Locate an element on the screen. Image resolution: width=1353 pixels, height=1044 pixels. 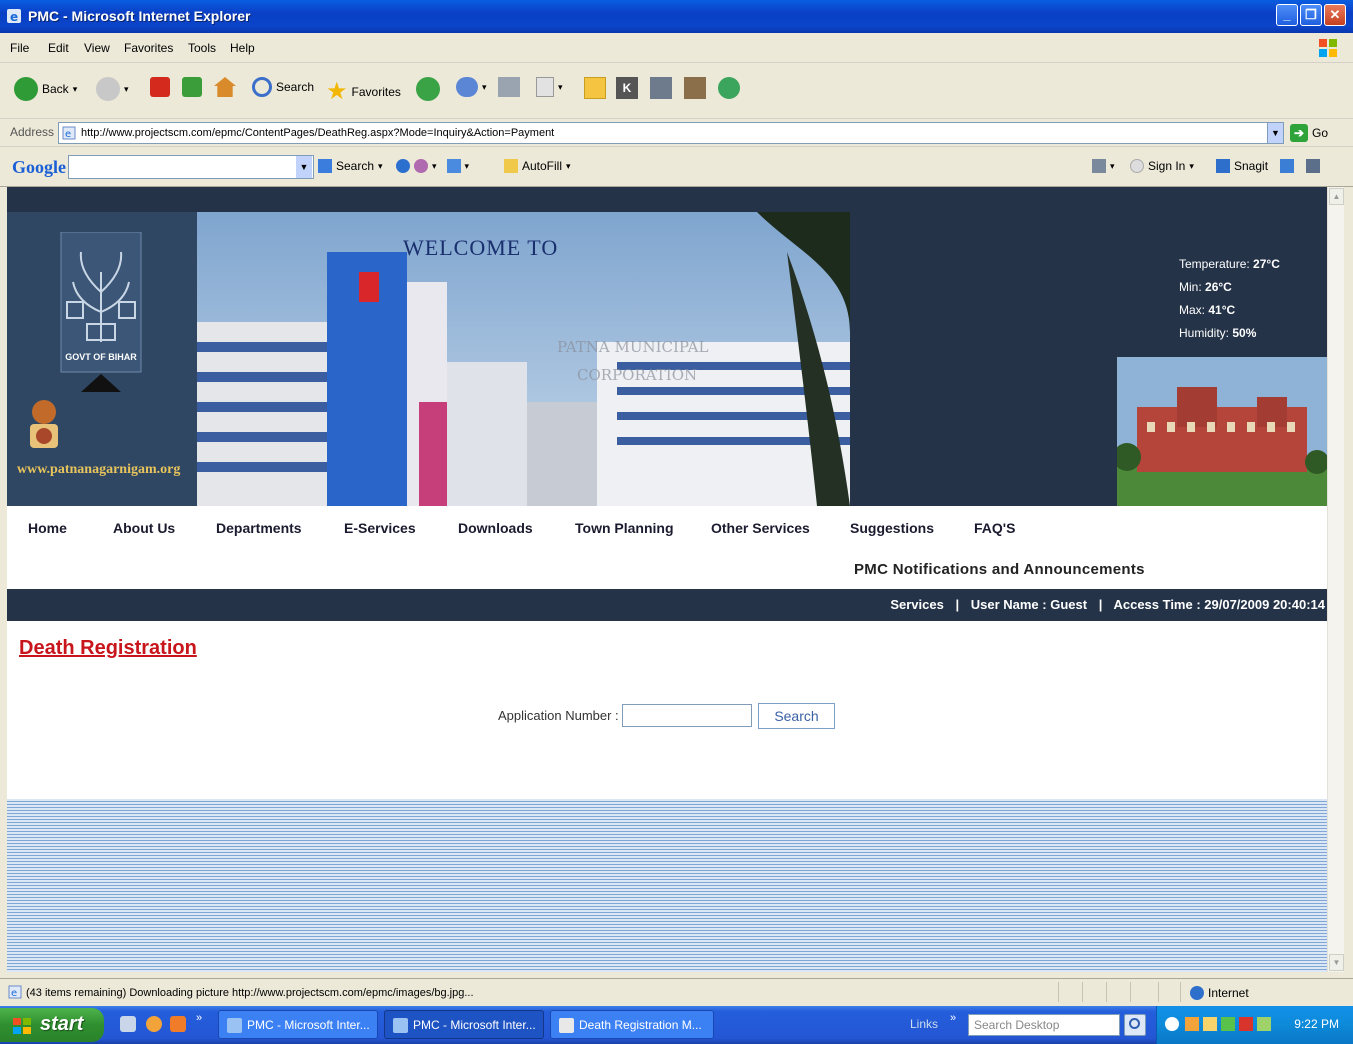
menu-favorites: Favorites is located at coordinates (148, 48).